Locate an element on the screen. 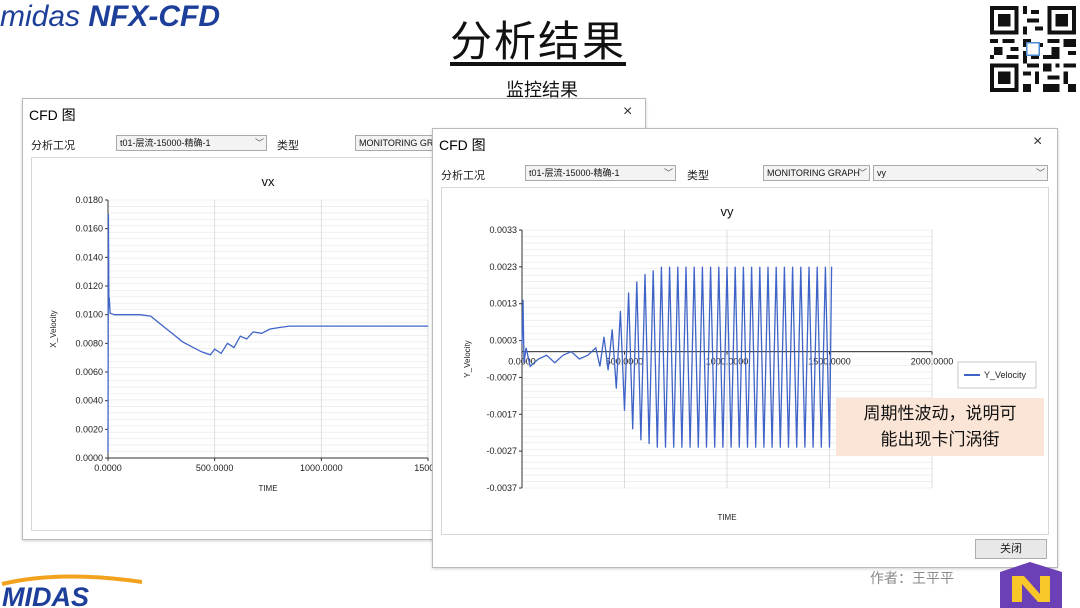 Image resolution: width=1080 pixels, height=608 pixels. series-line is located at coordinates (677, 357).